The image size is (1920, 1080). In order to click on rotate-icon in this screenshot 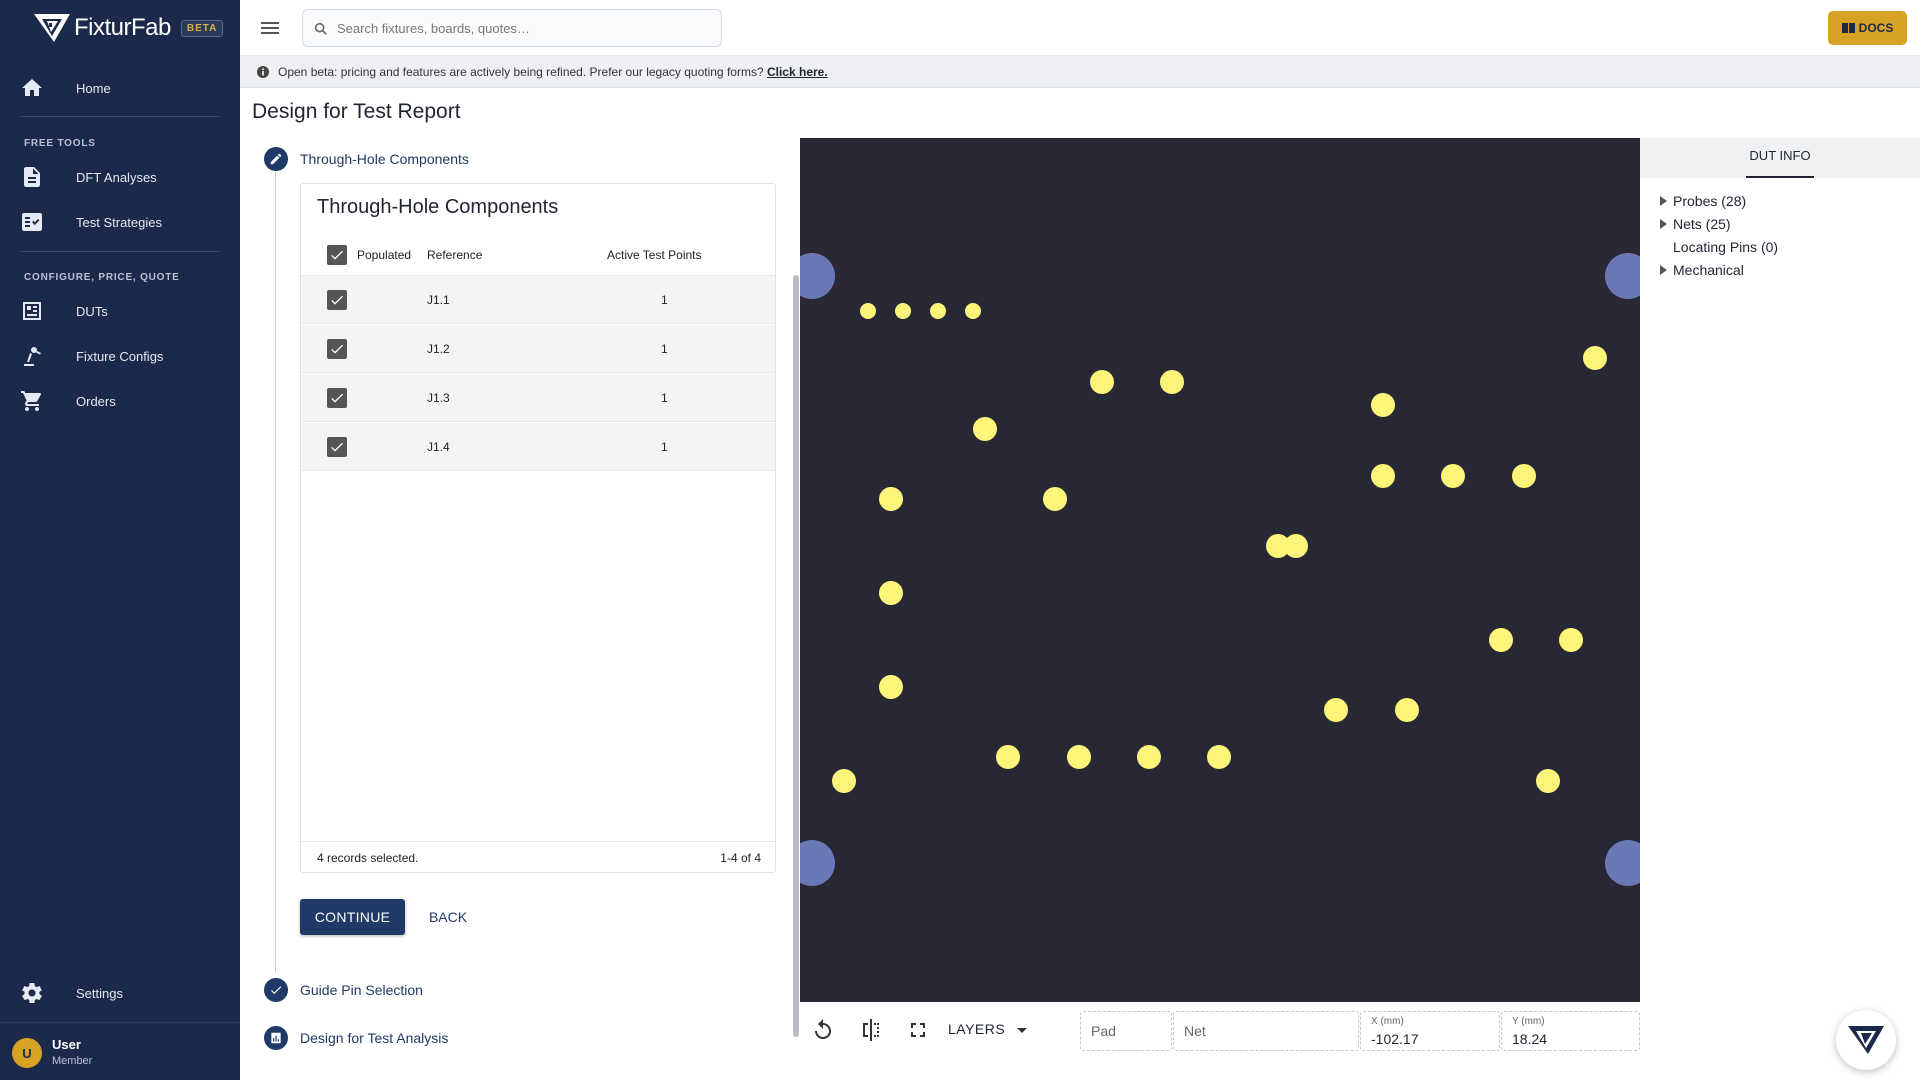, I will do `click(823, 1030)`.